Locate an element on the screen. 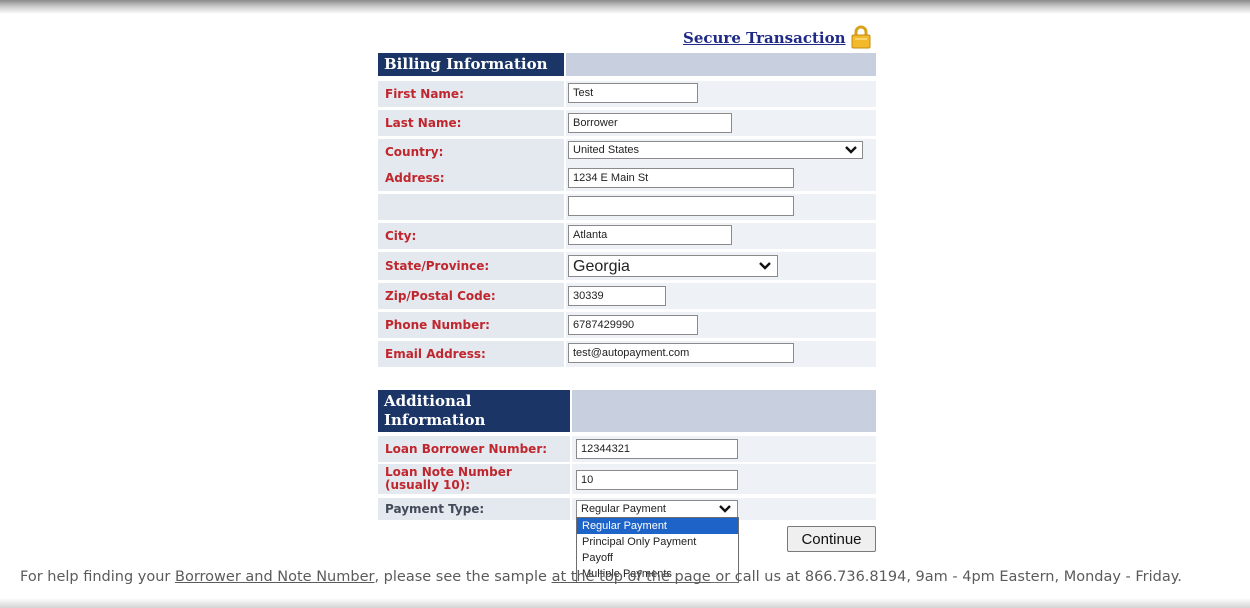 The width and height of the screenshot is (1250, 608). last-name-field is located at coordinates (650, 123).